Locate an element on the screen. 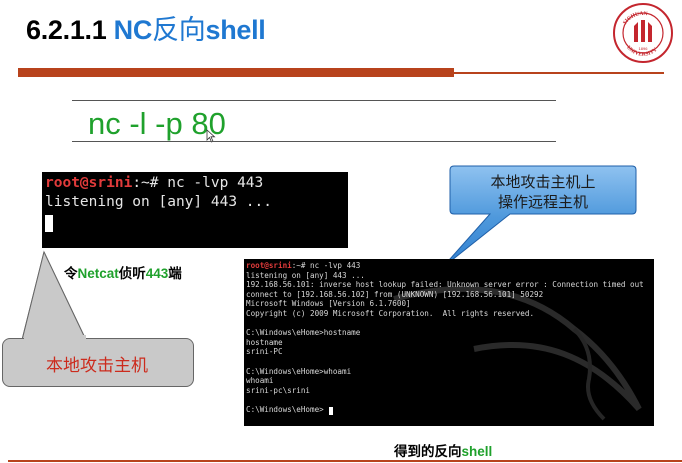 This screenshot has width=682, height=463. terminal2-prompt: root@srini is located at coordinates (269, 265).